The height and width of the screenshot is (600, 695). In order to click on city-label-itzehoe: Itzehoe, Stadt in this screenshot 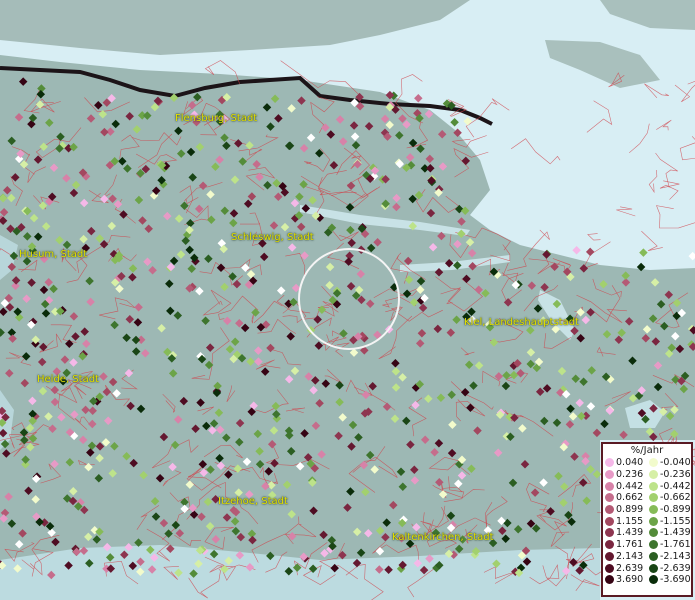, I will do `click(253, 501)`.